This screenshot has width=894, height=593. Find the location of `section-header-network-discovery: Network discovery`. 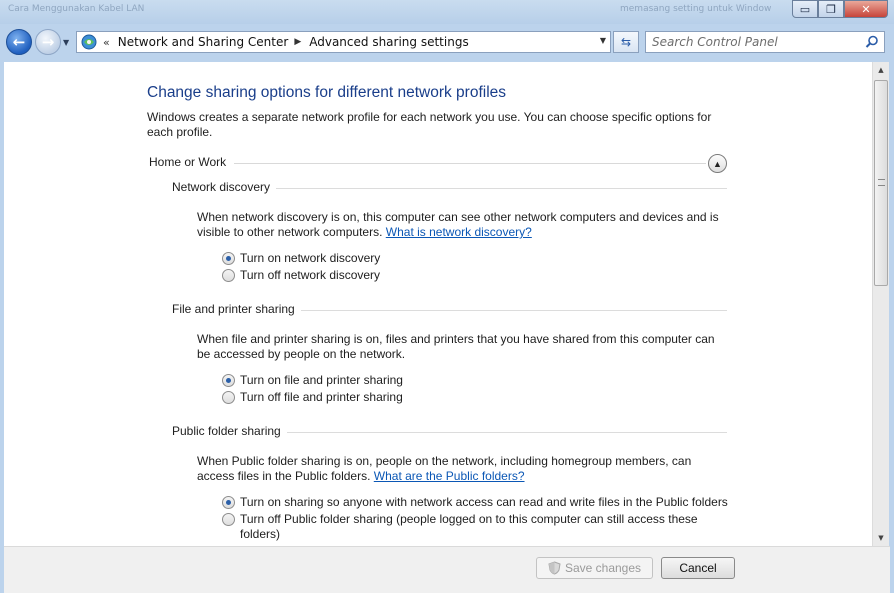

section-header-network-discovery: Network discovery is located at coordinates (449, 188).